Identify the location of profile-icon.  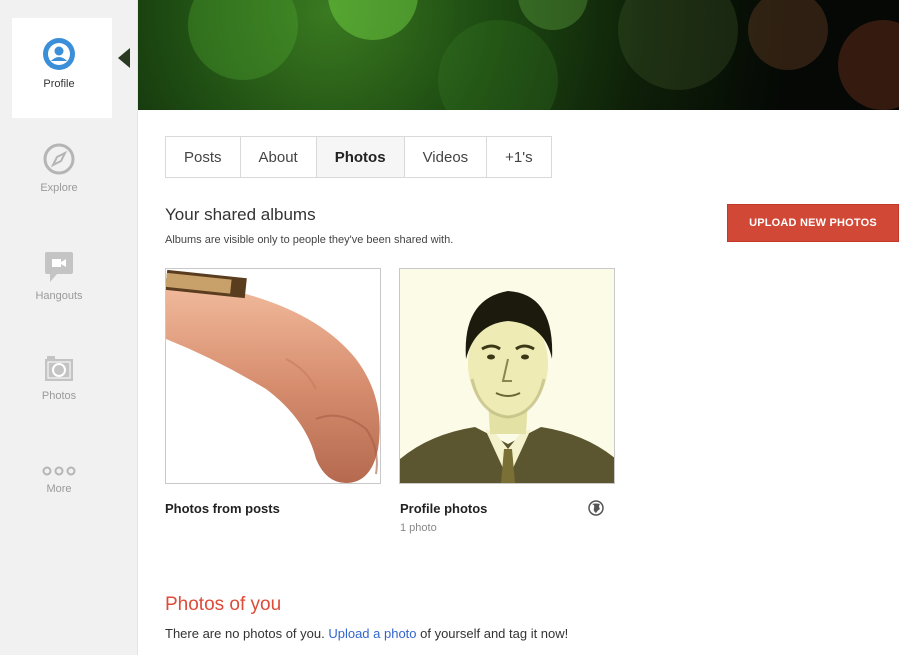
(59, 54).